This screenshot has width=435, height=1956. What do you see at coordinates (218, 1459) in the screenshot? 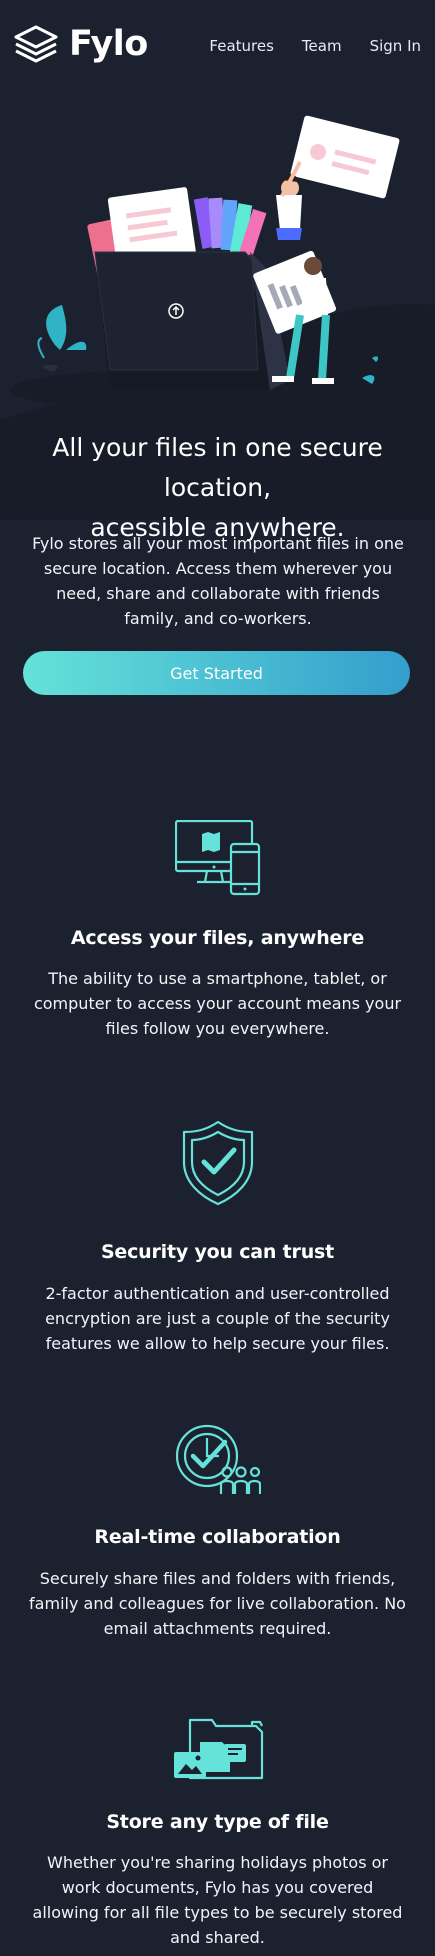
I see `collaboration-icon` at bounding box center [218, 1459].